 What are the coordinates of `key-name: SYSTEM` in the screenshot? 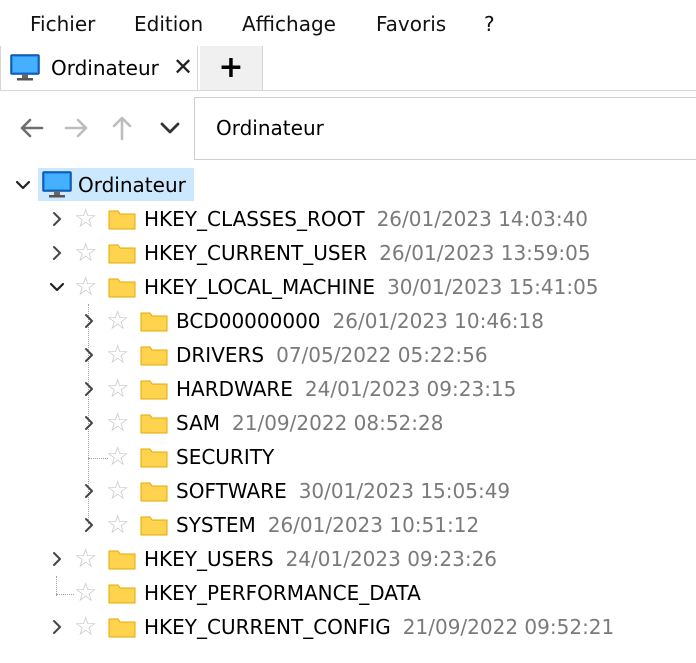 It's located at (216, 525).